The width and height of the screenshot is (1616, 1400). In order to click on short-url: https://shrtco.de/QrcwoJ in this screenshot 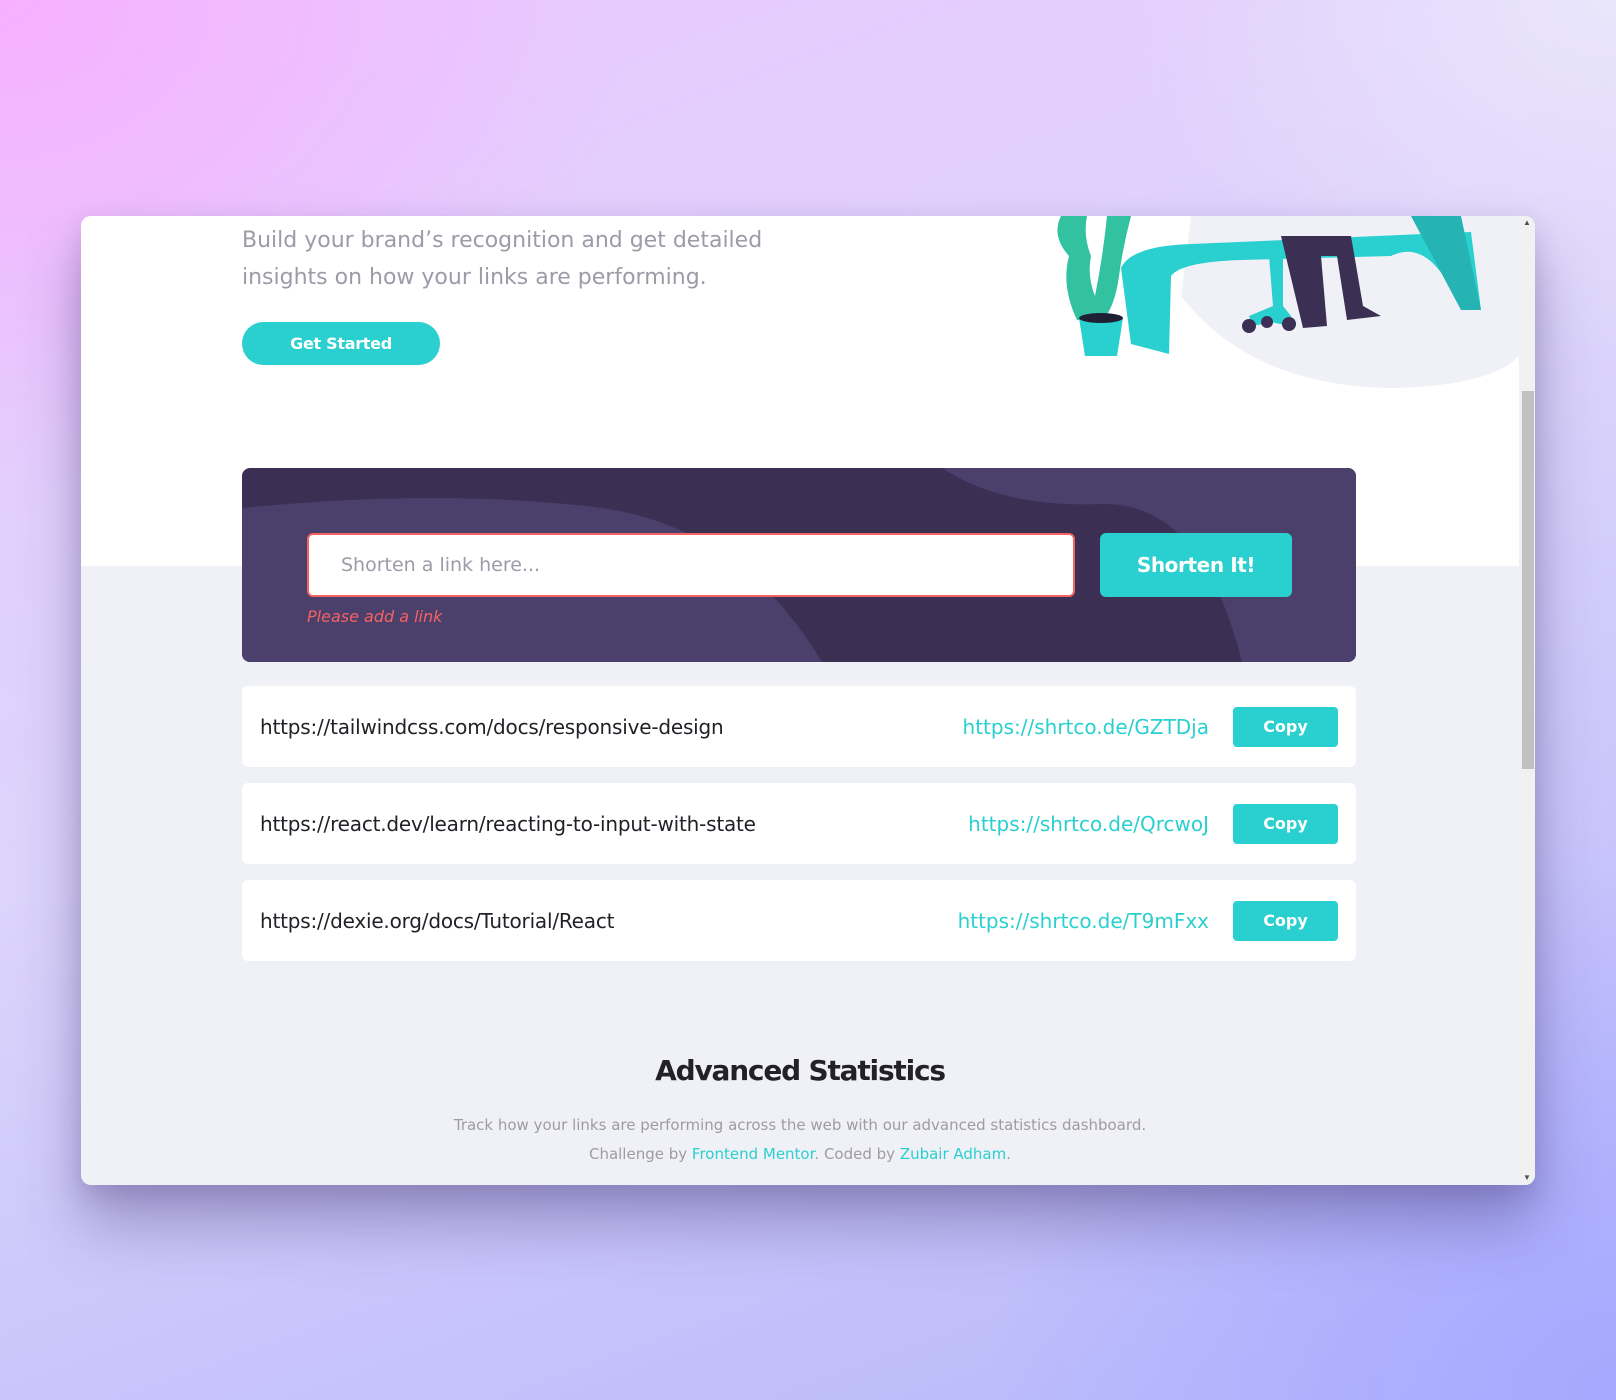, I will do `click(1088, 824)`.